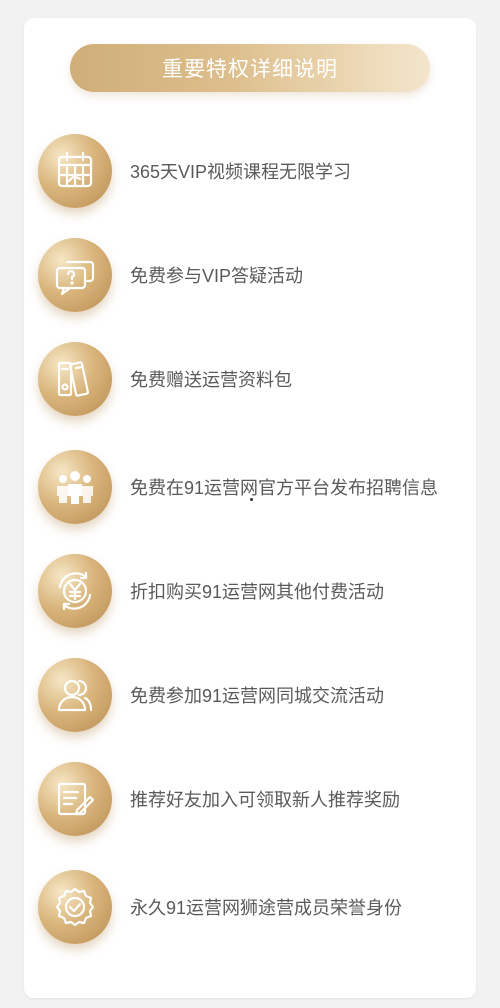  I want to click on privilege-label: 永久91运营网狮途营成员荣誉身份, so click(266, 908).